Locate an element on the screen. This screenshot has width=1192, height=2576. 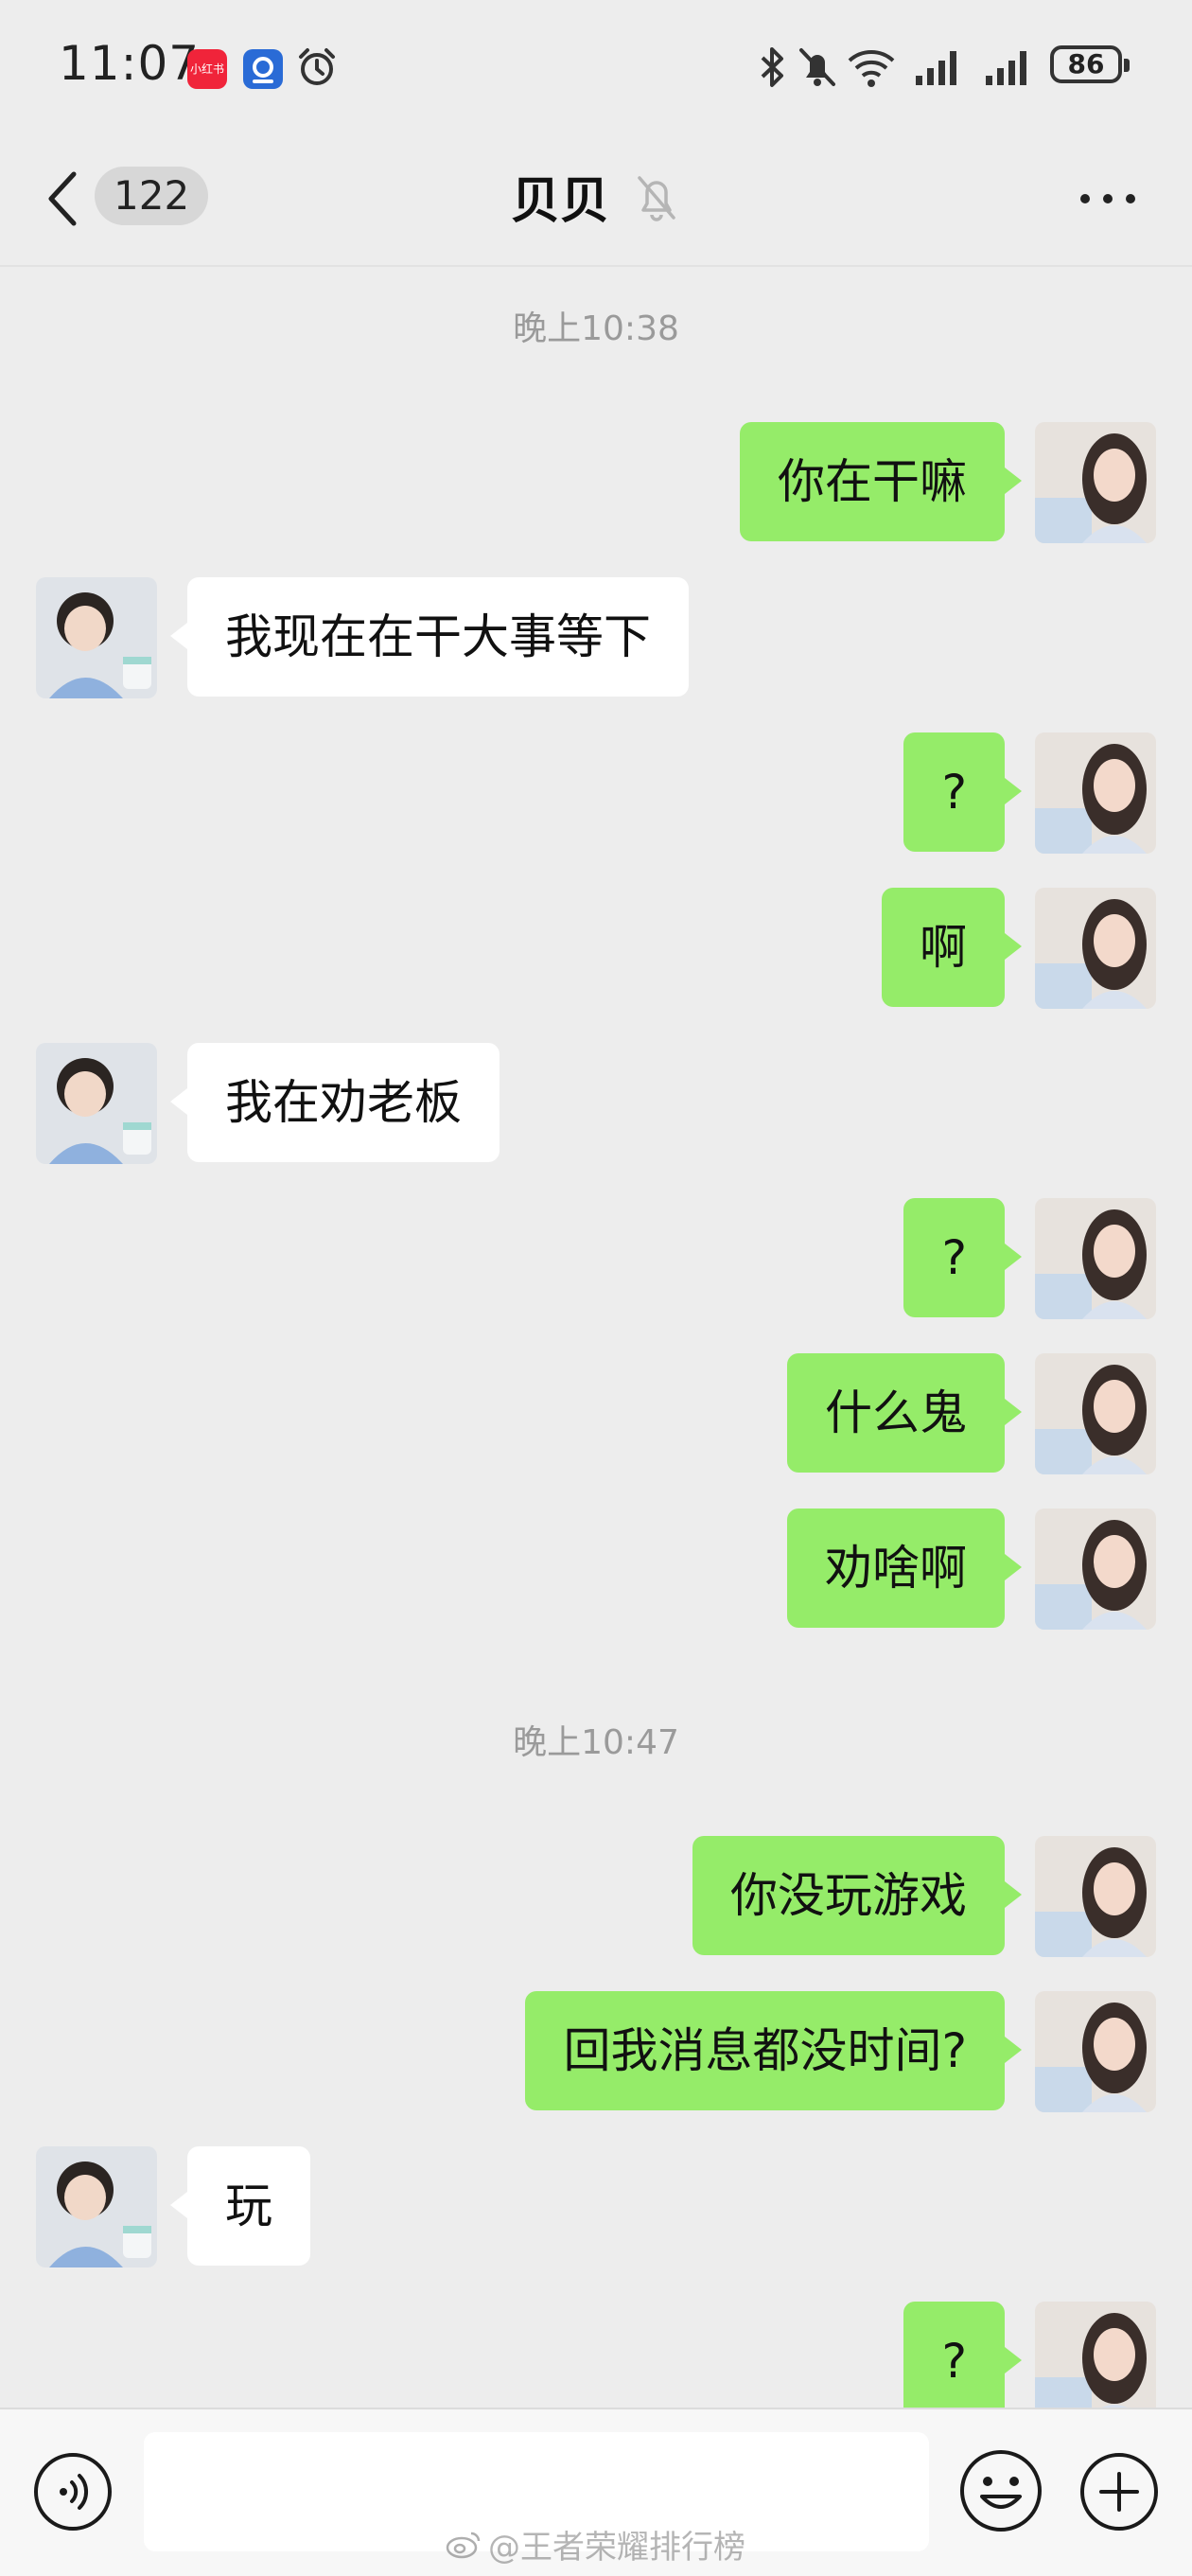
more-icon is located at coordinates (1107, 198).